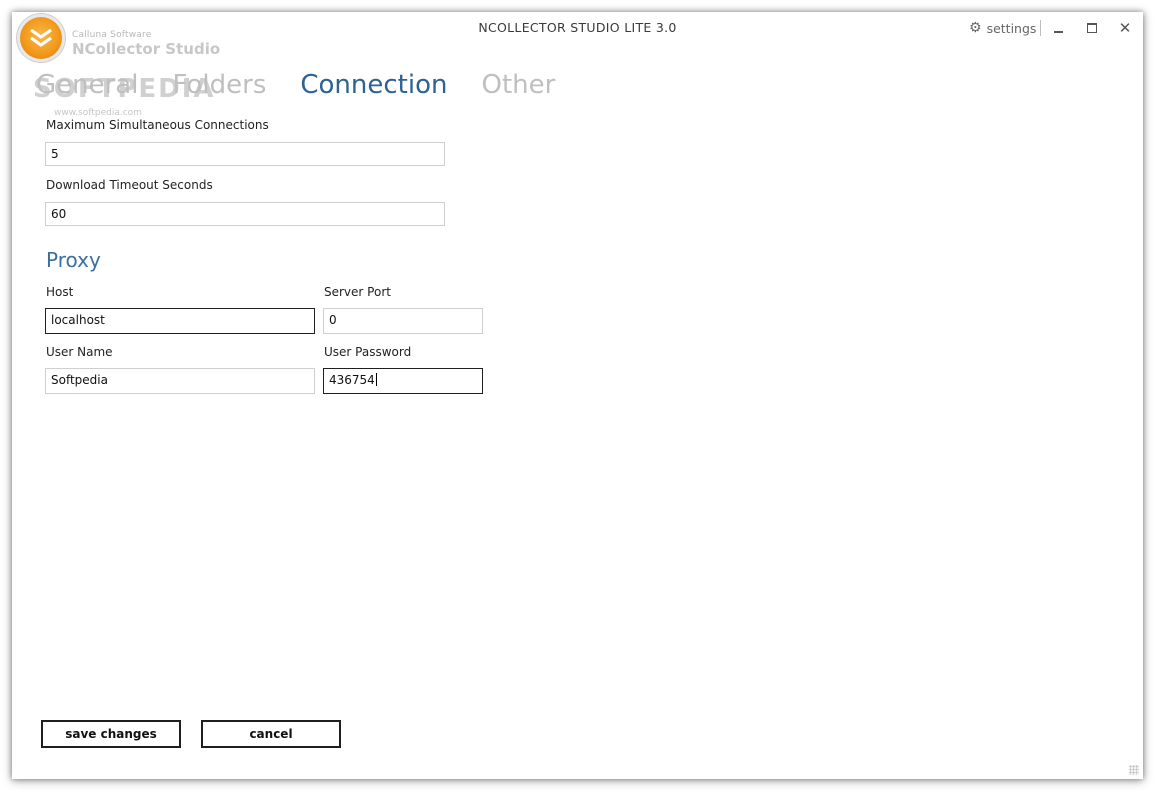 The height and width of the screenshot is (800, 1163). I want to click on tab-bar: General Folders Connection Other, so click(312, 85).